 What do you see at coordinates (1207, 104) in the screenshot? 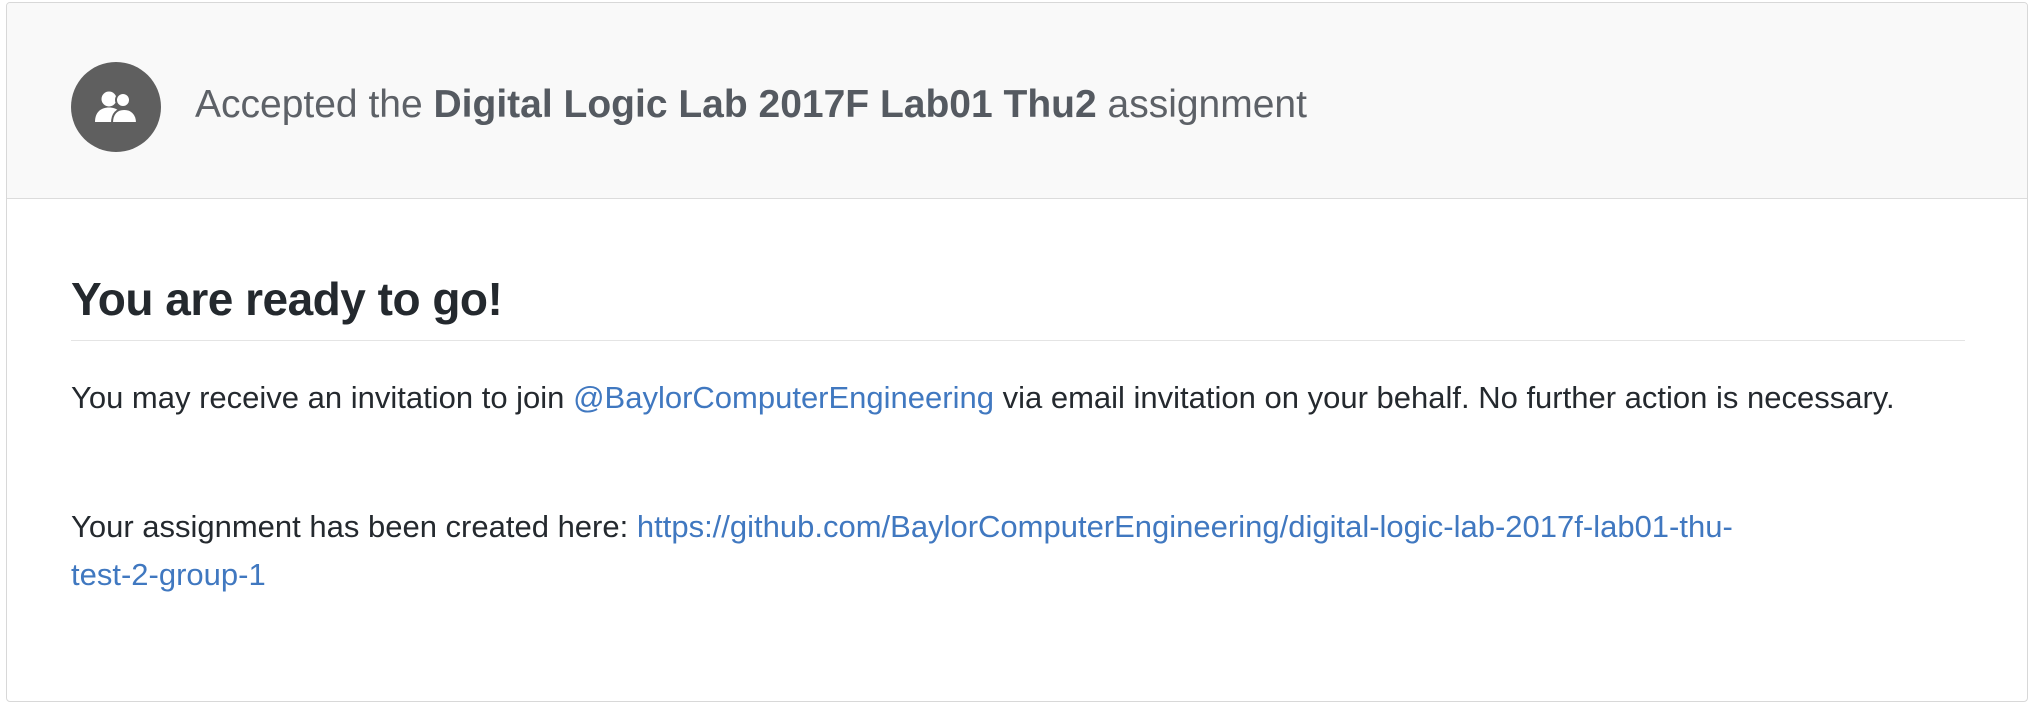
I see `title-suffix: assignment` at bounding box center [1207, 104].